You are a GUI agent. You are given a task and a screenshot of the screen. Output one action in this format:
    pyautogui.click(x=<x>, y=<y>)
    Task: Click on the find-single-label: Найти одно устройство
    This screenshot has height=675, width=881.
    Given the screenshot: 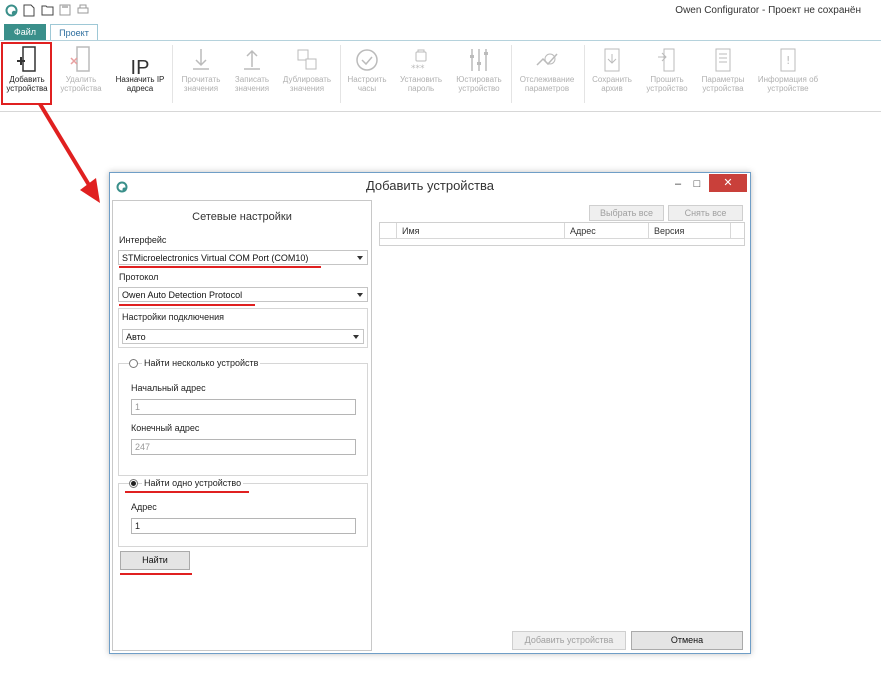 What is the action you would take?
    pyautogui.click(x=193, y=483)
    